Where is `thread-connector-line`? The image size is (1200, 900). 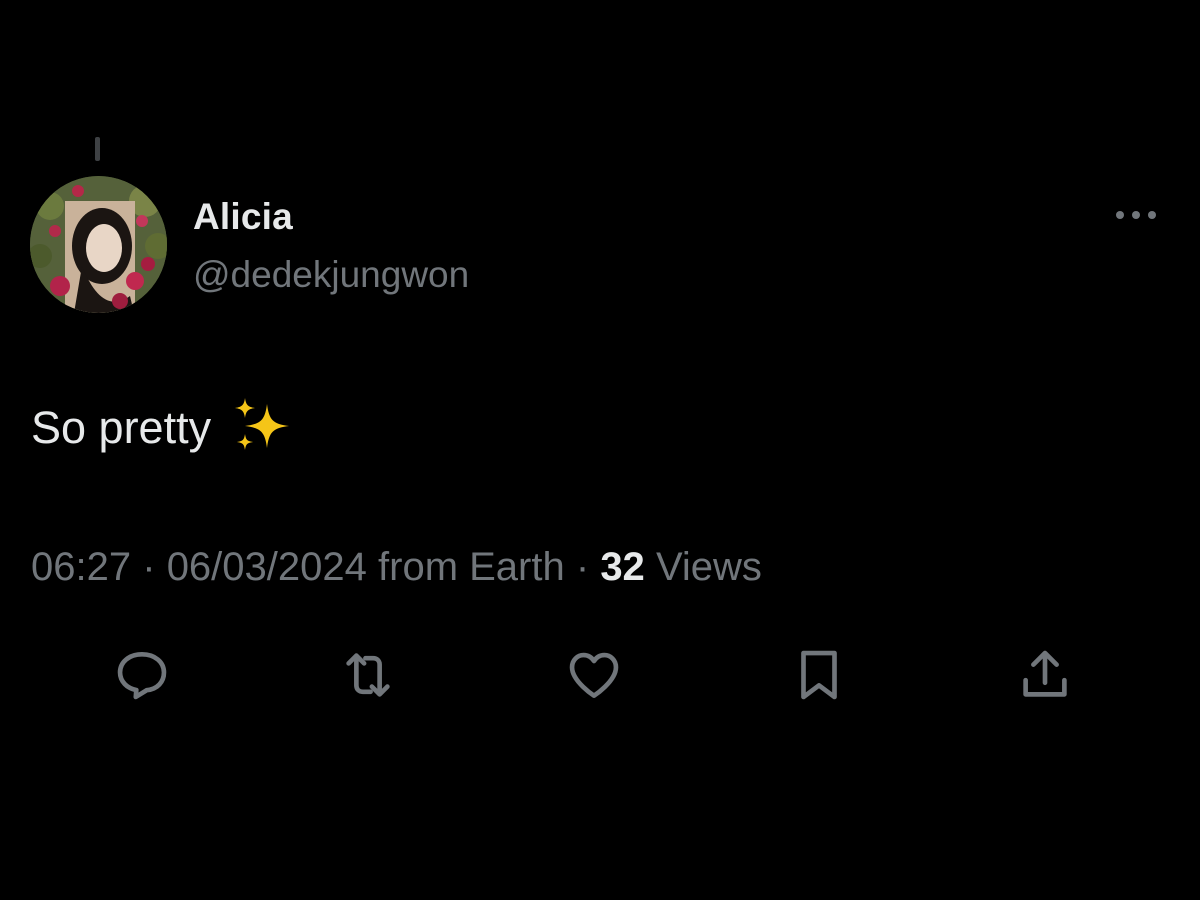 thread-connector-line is located at coordinates (97, 149).